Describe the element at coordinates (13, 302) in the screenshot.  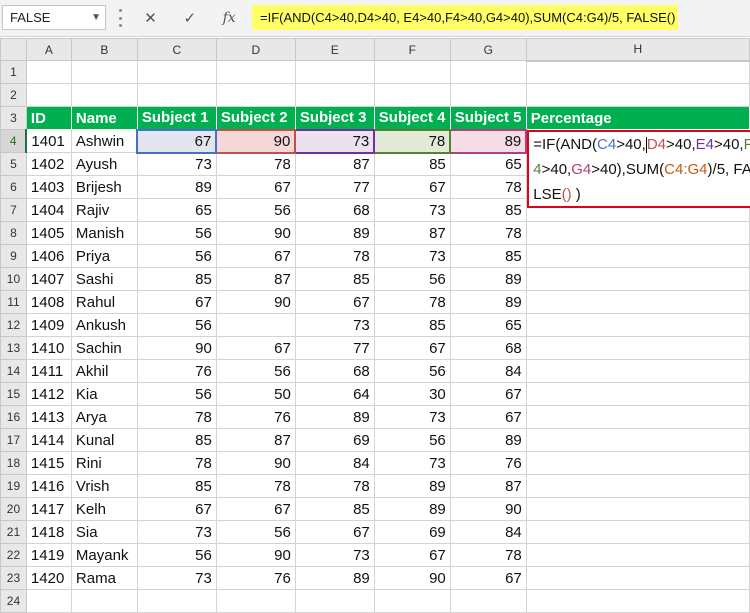
I see `row-header: 11` at that location.